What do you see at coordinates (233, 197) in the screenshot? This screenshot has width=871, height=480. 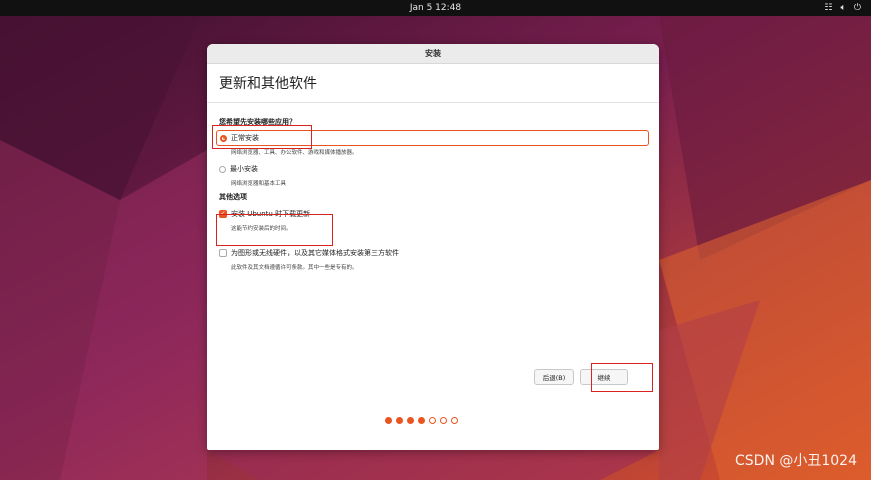 I see `other-options-title: 其他选项` at bounding box center [233, 197].